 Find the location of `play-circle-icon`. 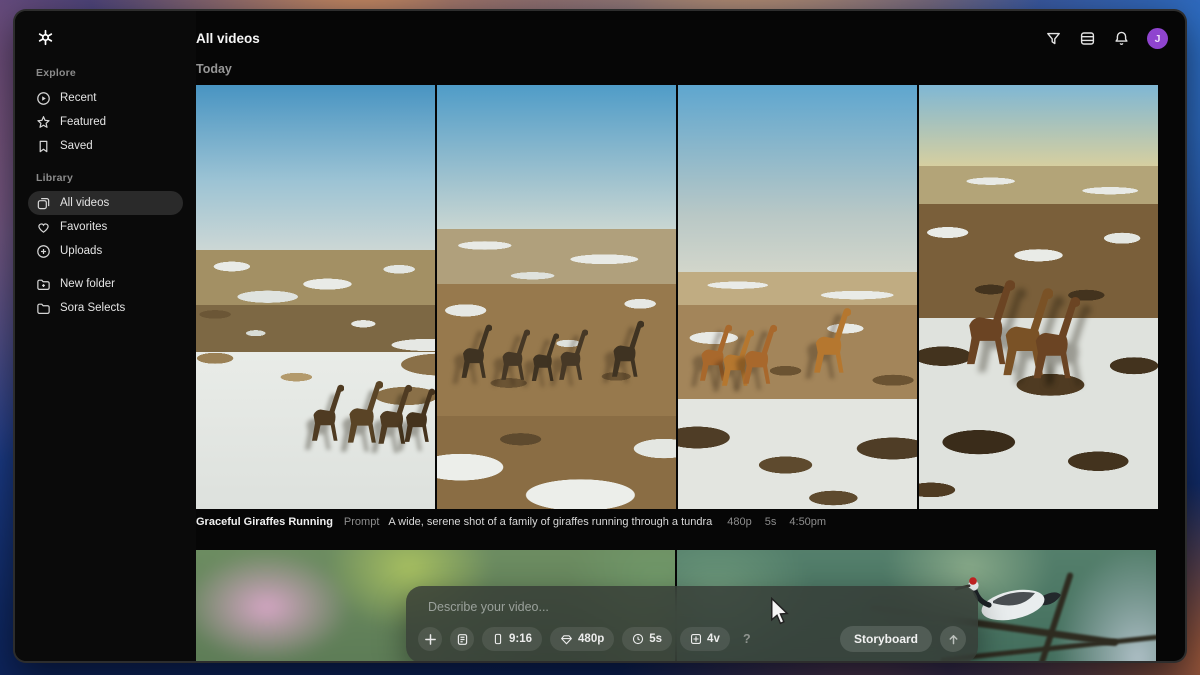

play-circle-icon is located at coordinates (43, 98).